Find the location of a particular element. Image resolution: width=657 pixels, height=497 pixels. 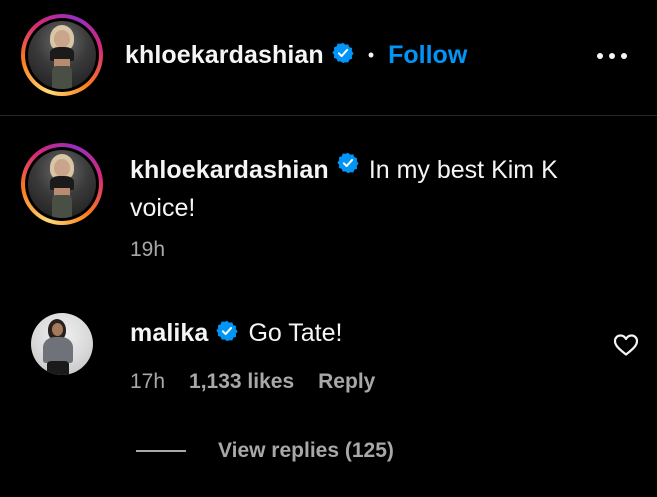

view-replies-label: View replies (125) is located at coordinates (306, 450).